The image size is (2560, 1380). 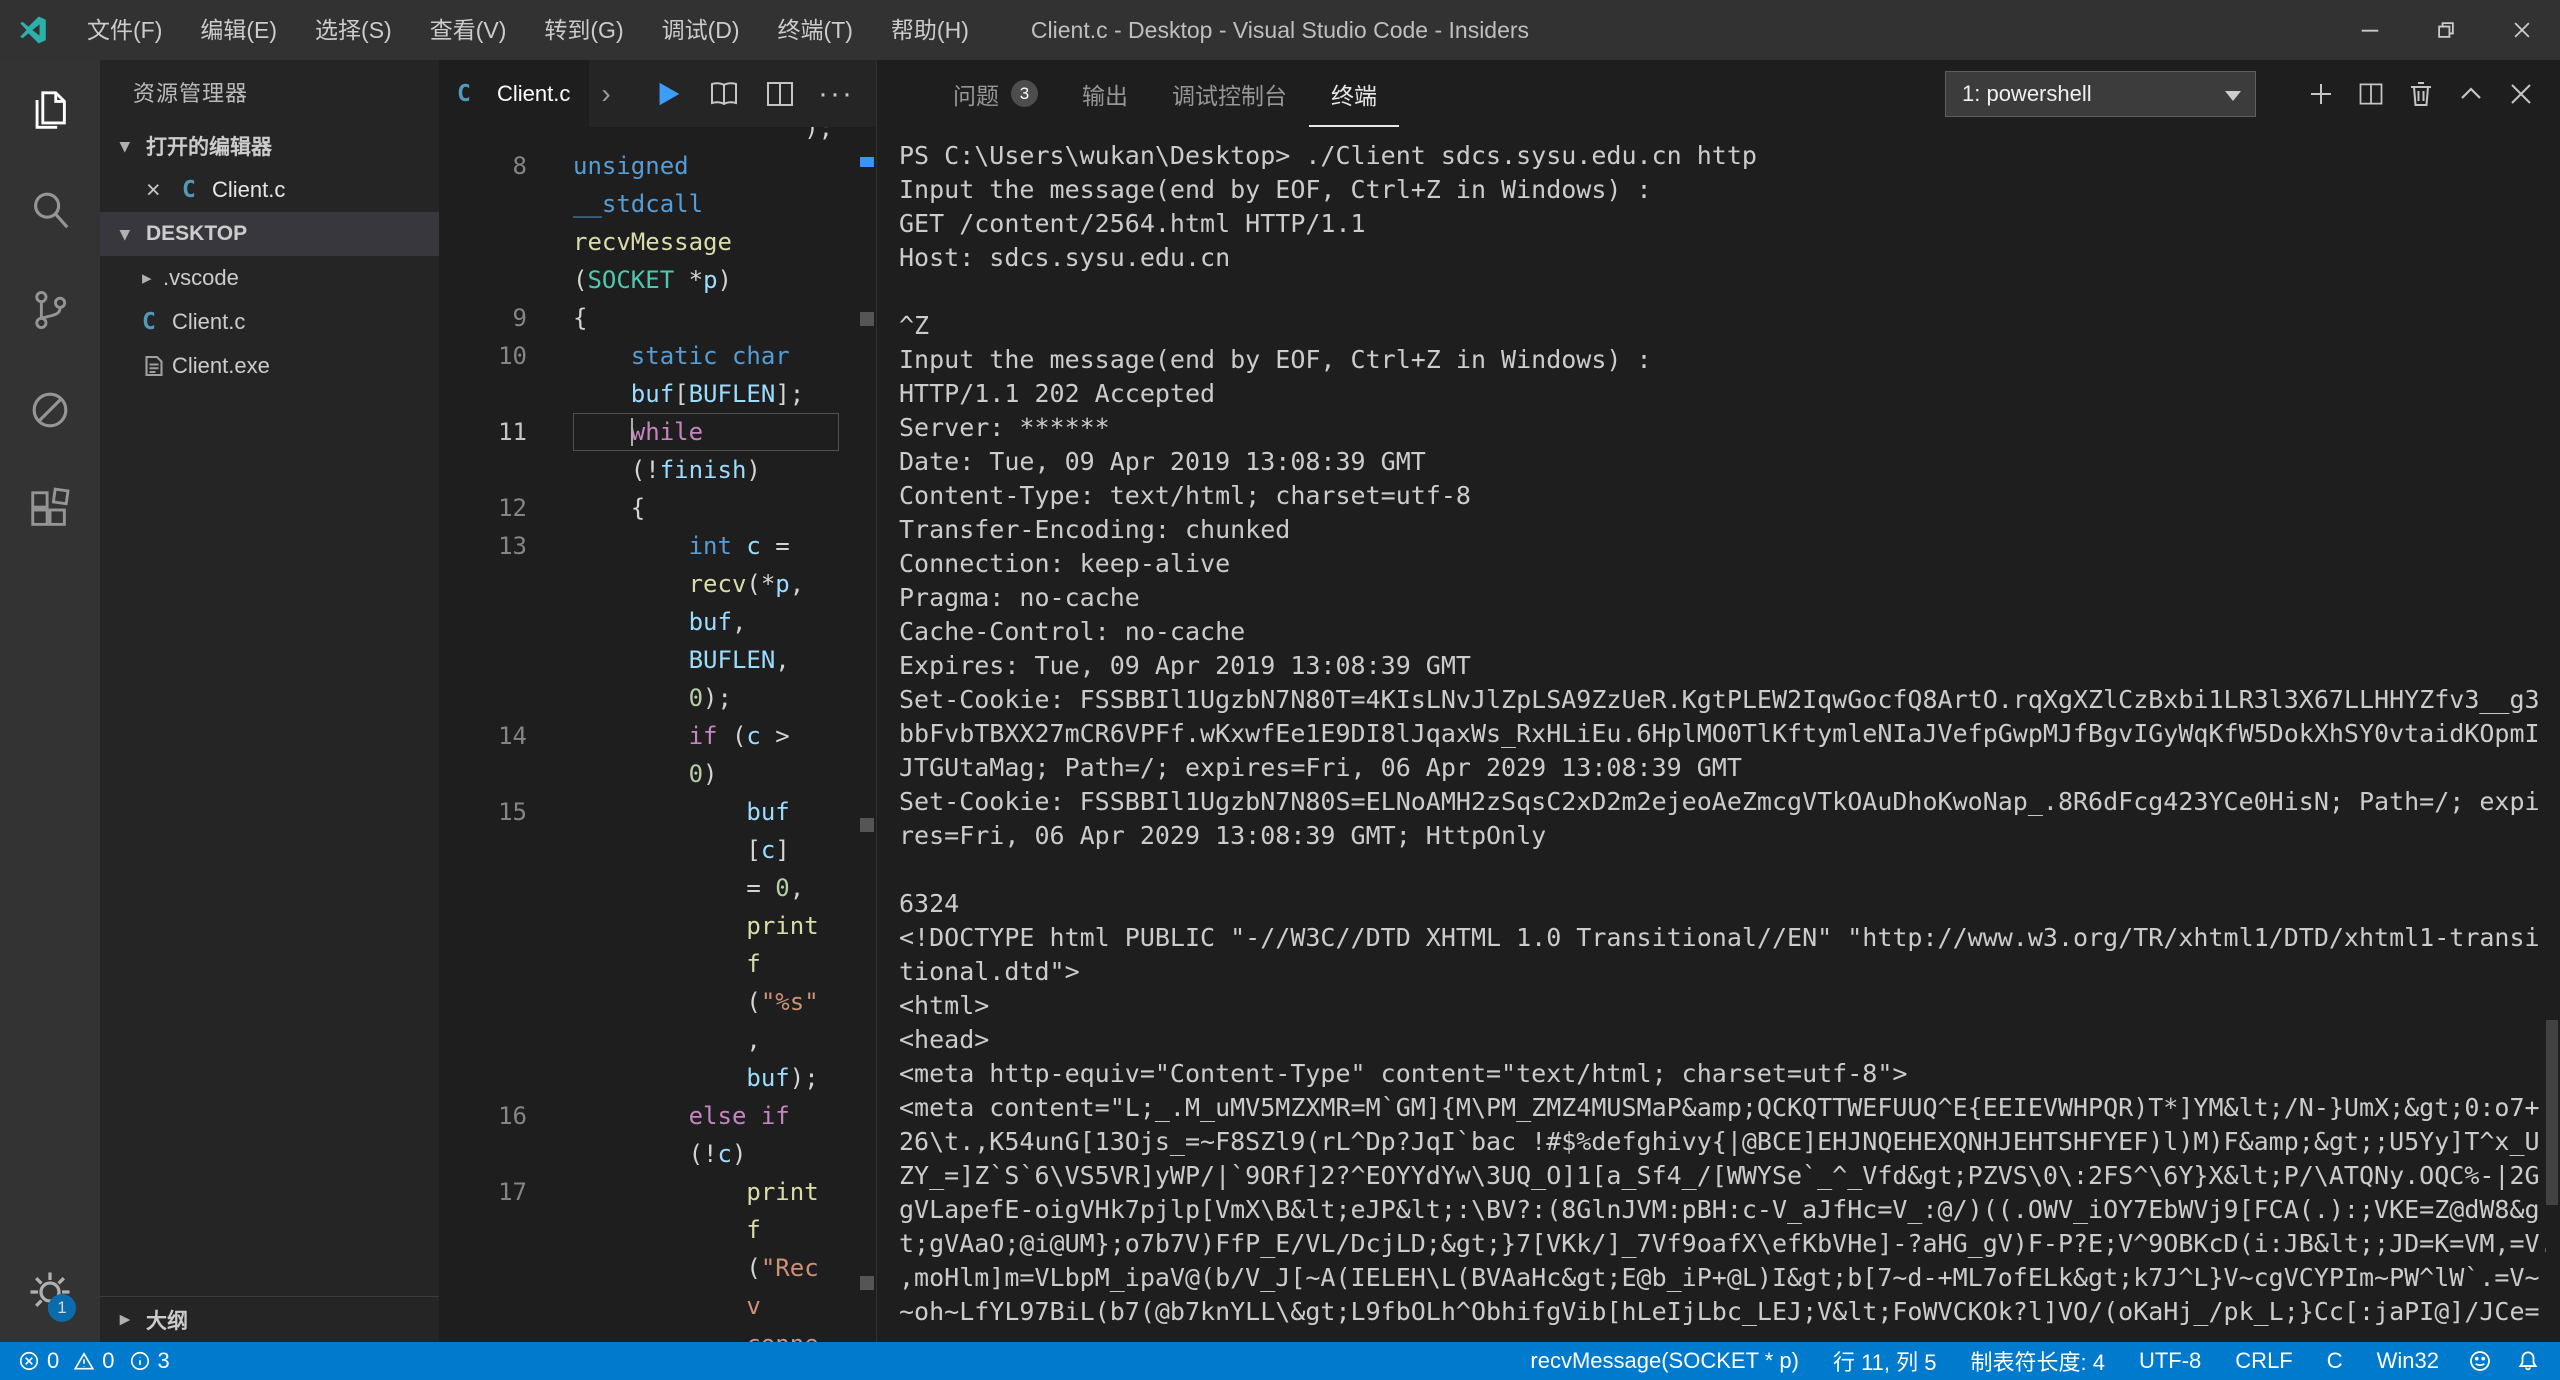 I want to click on code-line: 0);, so click(x=647, y=698).